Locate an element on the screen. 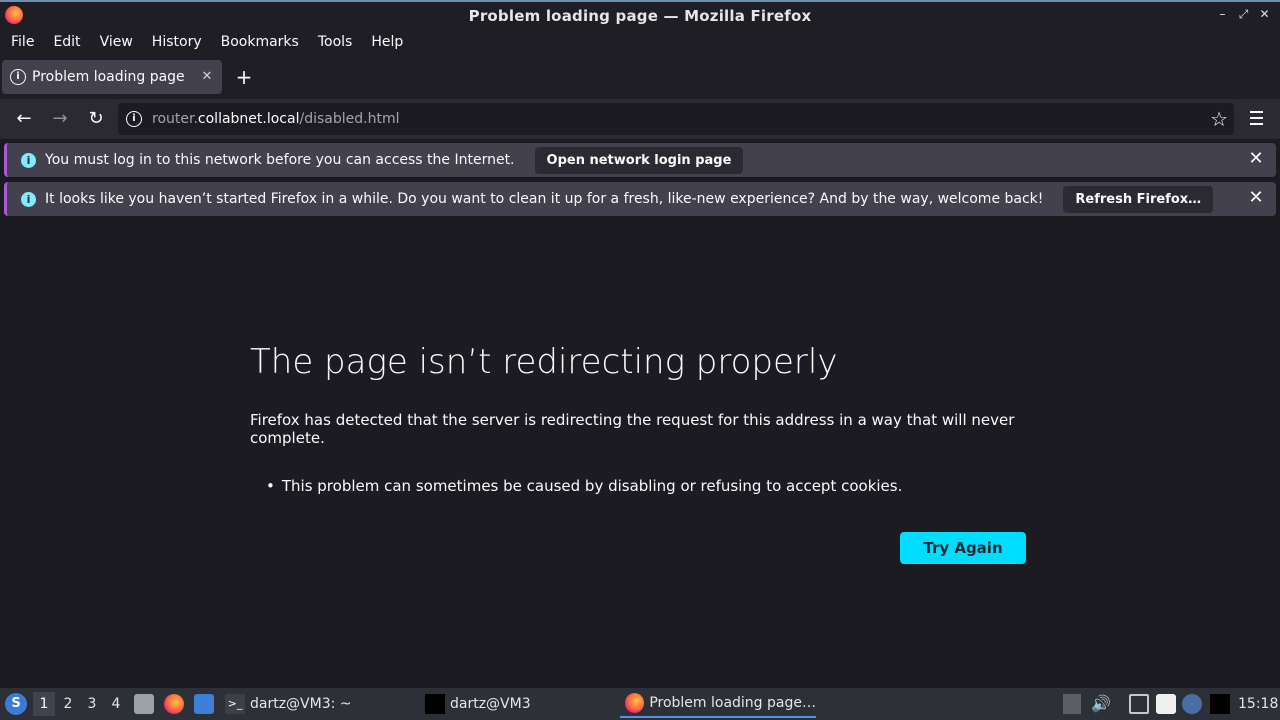 The width and height of the screenshot is (1280, 720). reload-icon: ↻ is located at coordinates (96, 119).